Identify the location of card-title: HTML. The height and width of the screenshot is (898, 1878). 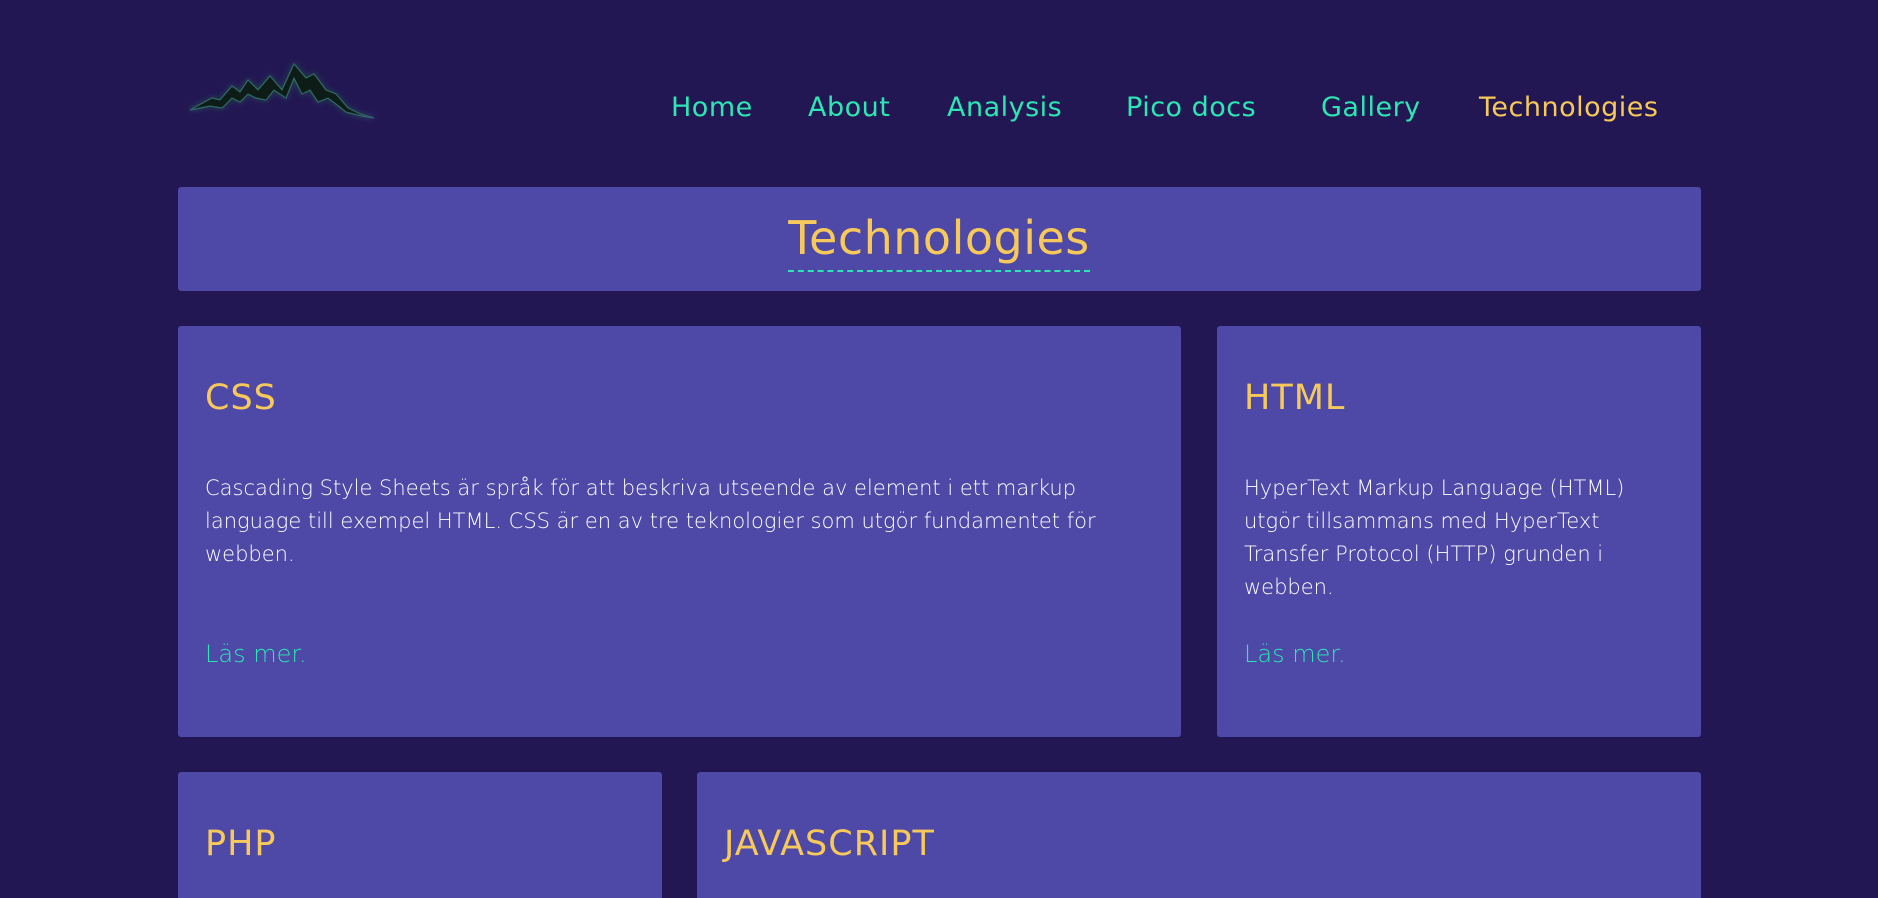
(1295, 398).